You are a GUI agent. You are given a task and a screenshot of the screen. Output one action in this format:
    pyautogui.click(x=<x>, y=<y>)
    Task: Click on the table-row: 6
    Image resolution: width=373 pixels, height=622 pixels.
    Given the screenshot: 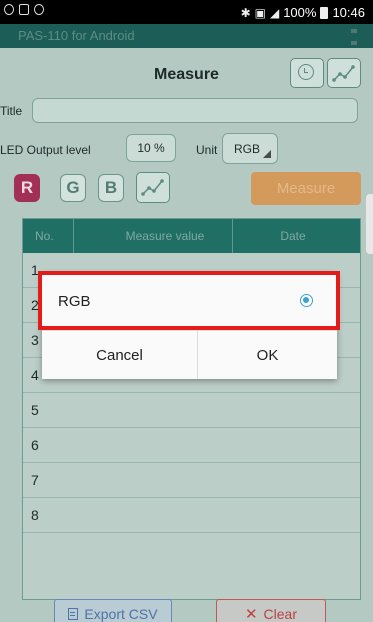 What is the action you would take?
    pyautogui.click(x=191, y=445)
    